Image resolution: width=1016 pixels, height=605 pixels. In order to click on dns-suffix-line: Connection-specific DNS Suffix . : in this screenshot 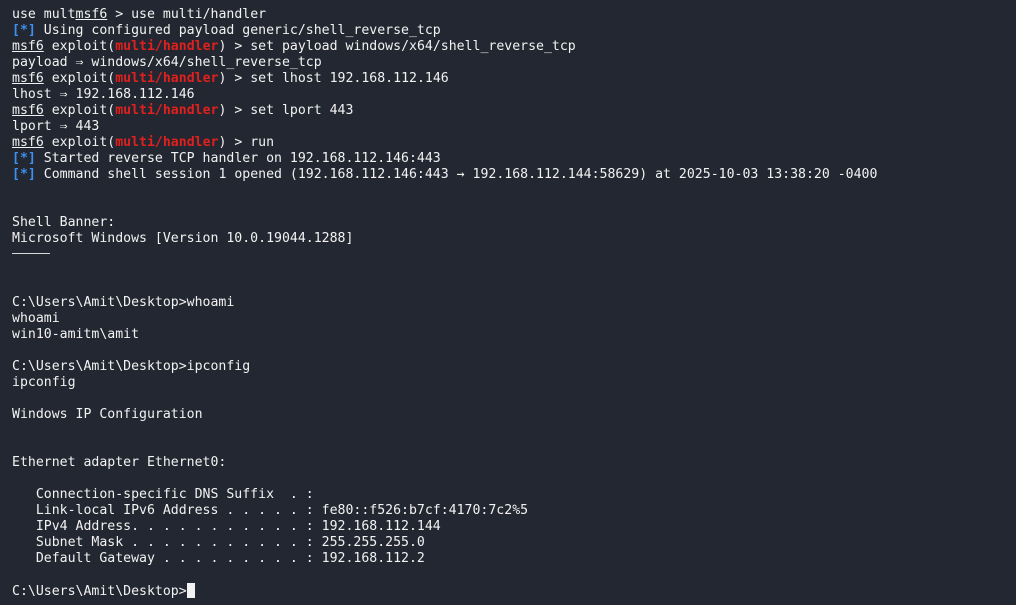, I will do `click(163, 494)`.